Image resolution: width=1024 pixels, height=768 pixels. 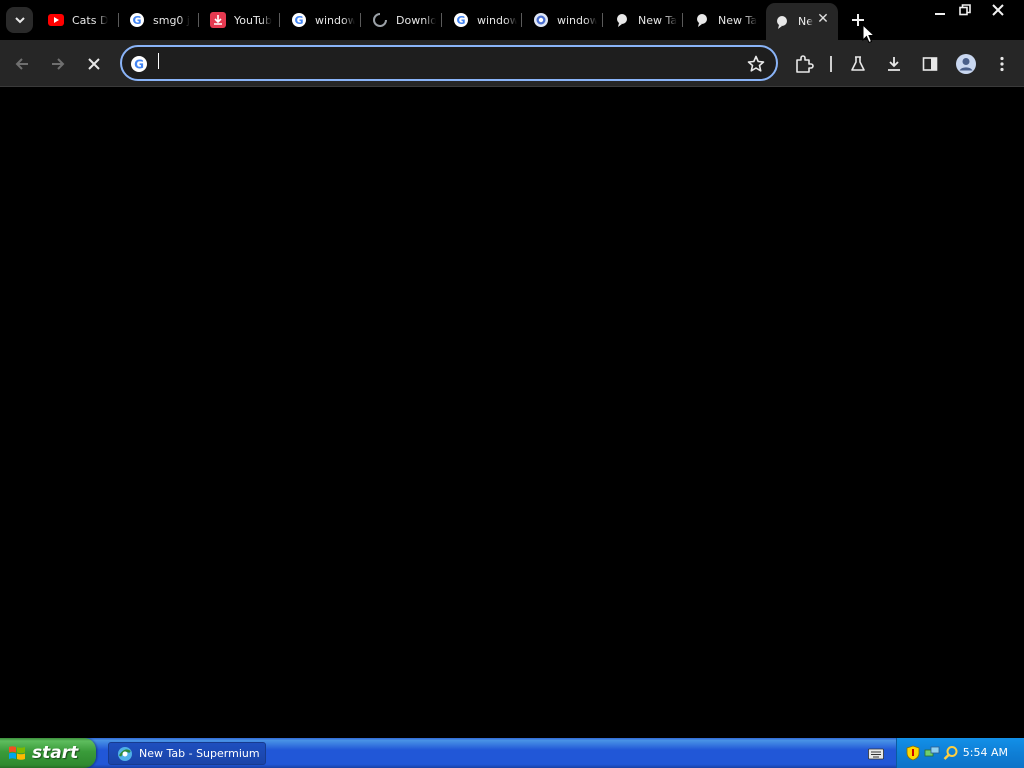 I want to click on side-panel-button, so click(x=930, y=64).